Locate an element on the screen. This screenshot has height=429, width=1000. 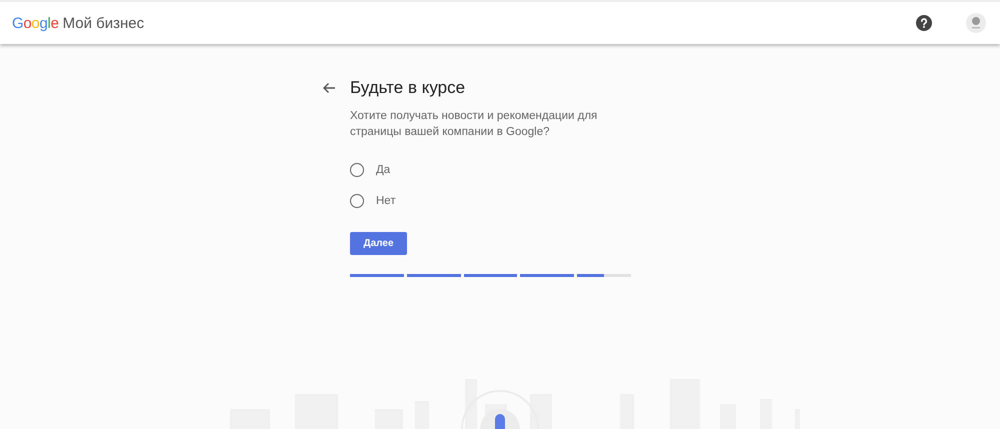
help-icon is located at coordinates (924, 23).